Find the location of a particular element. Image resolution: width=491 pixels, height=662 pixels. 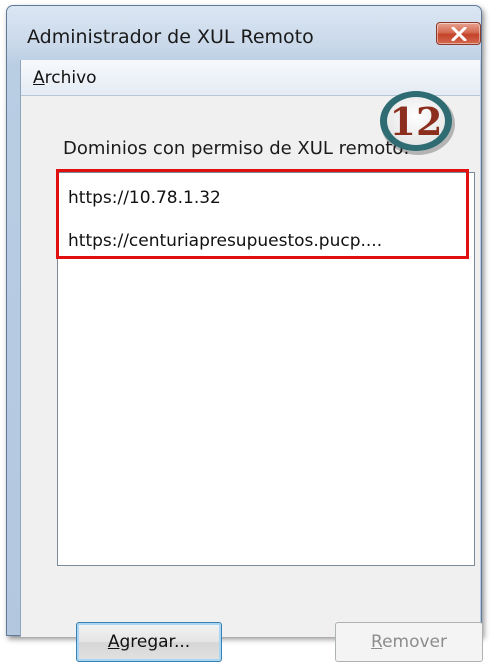

menu-archivo-label: rchivo is located at coordinates (70, 78).